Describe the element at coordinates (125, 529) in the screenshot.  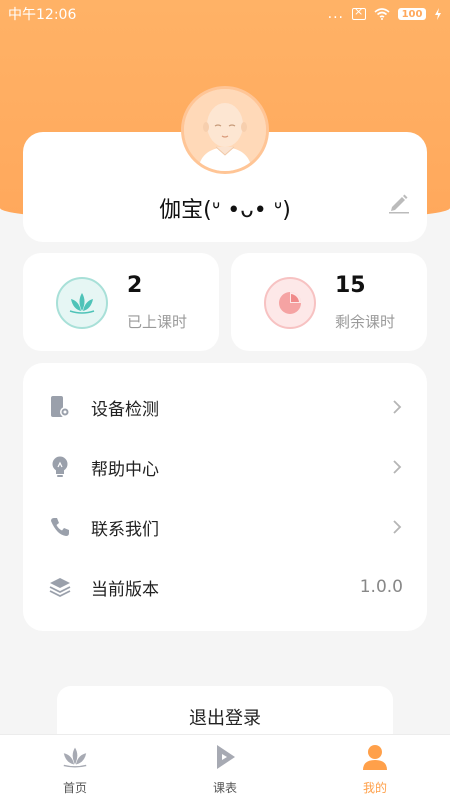
I see `menu-item-label: 联系我们` at that location.